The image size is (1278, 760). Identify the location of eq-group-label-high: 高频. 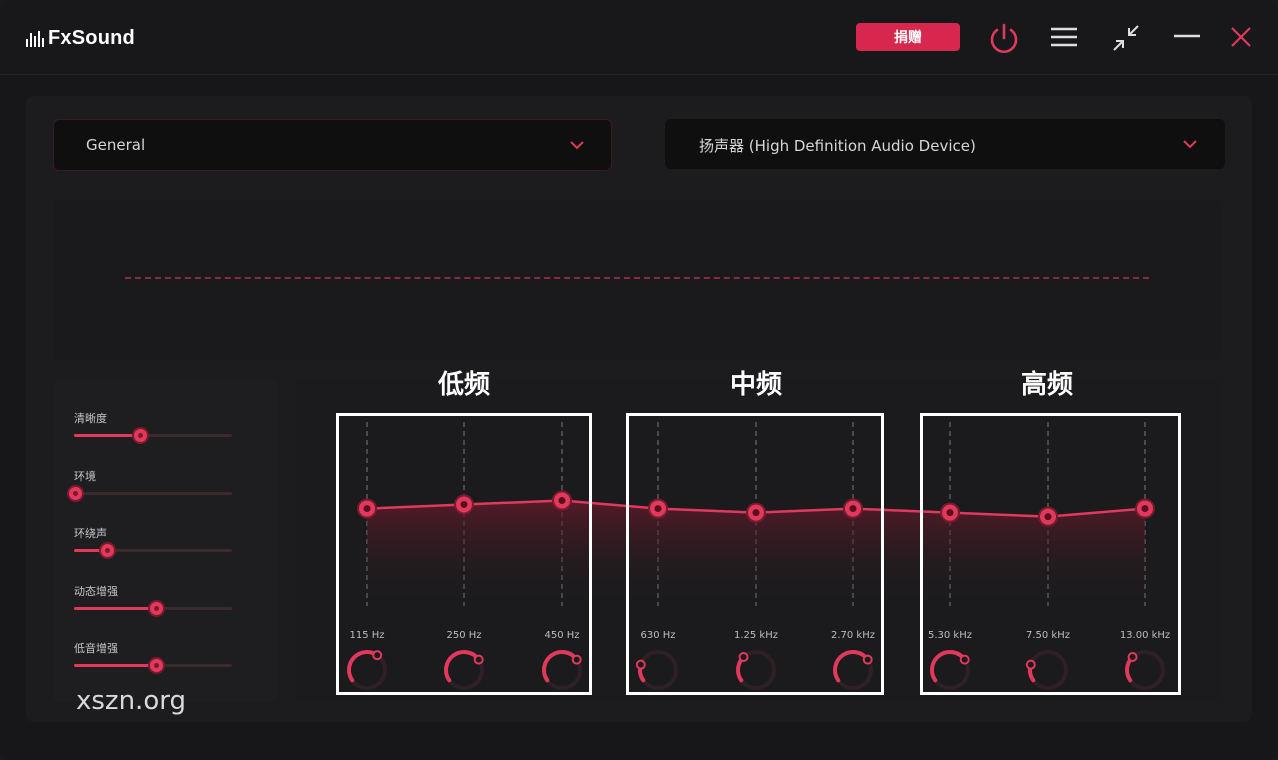
(1046, 385).